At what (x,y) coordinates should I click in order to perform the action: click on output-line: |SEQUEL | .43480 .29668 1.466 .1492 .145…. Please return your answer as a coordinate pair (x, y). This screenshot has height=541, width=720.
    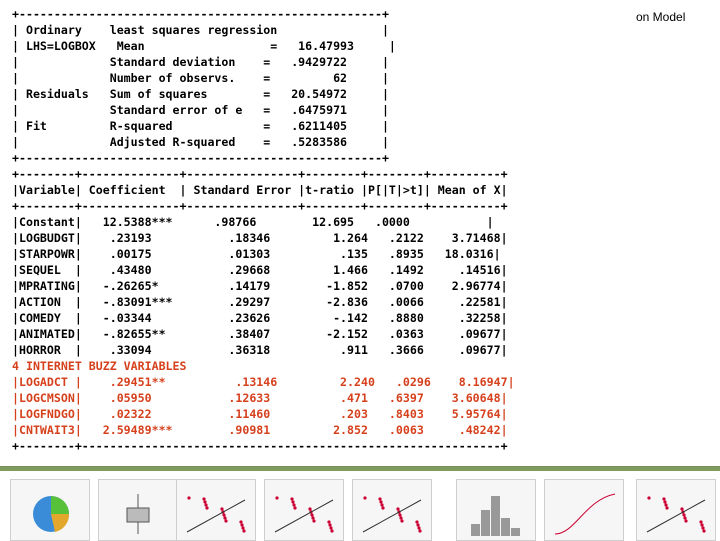
    Looking at the image, I should click on (260, 270).